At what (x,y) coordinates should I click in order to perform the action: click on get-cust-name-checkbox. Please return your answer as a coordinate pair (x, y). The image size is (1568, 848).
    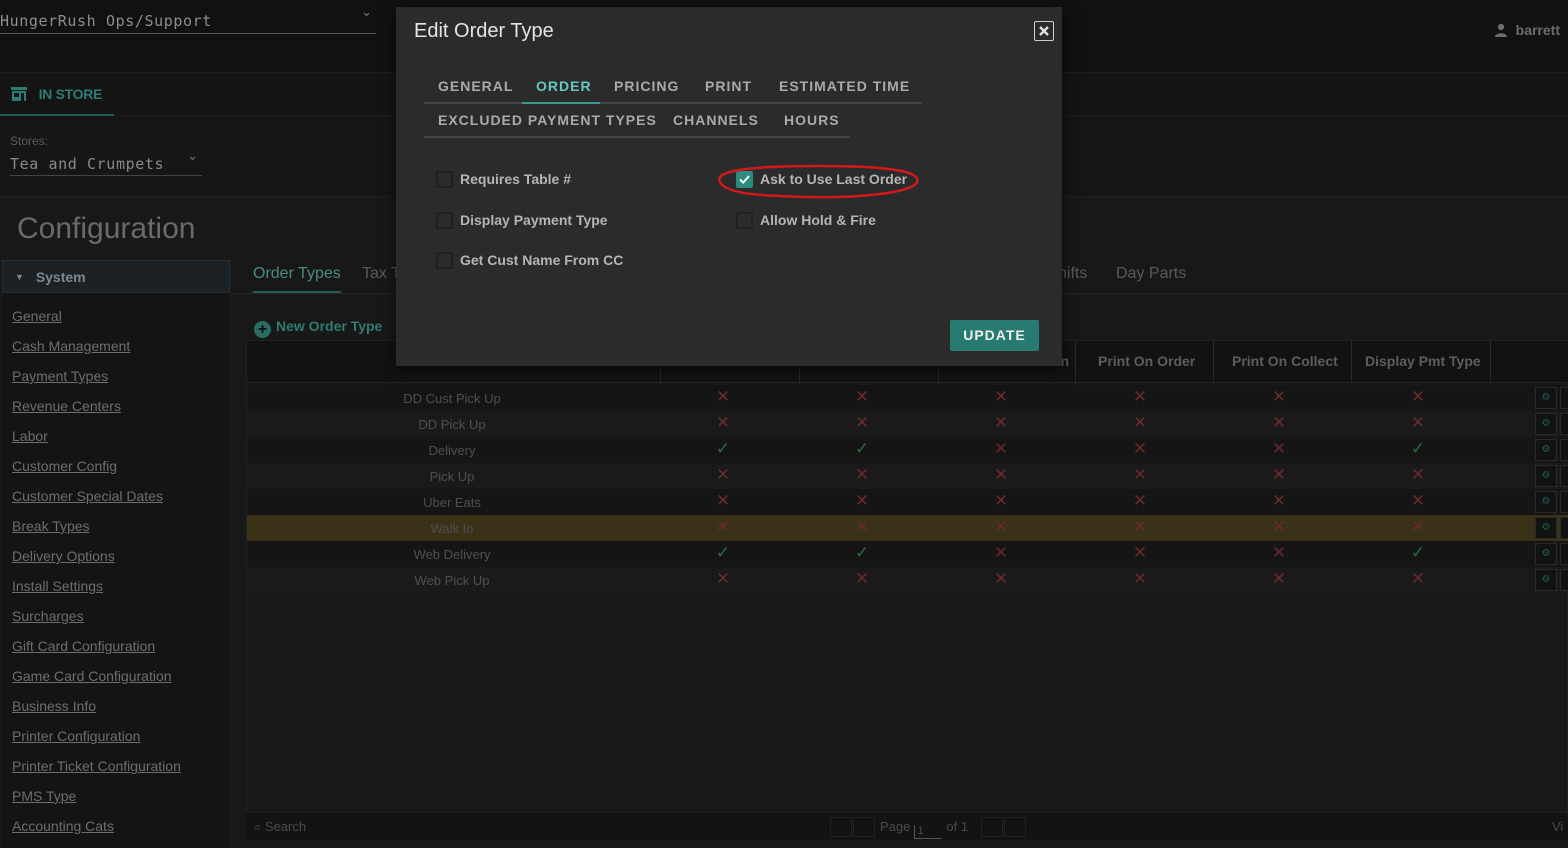
    Looking at the image, I should click on (444, 260).